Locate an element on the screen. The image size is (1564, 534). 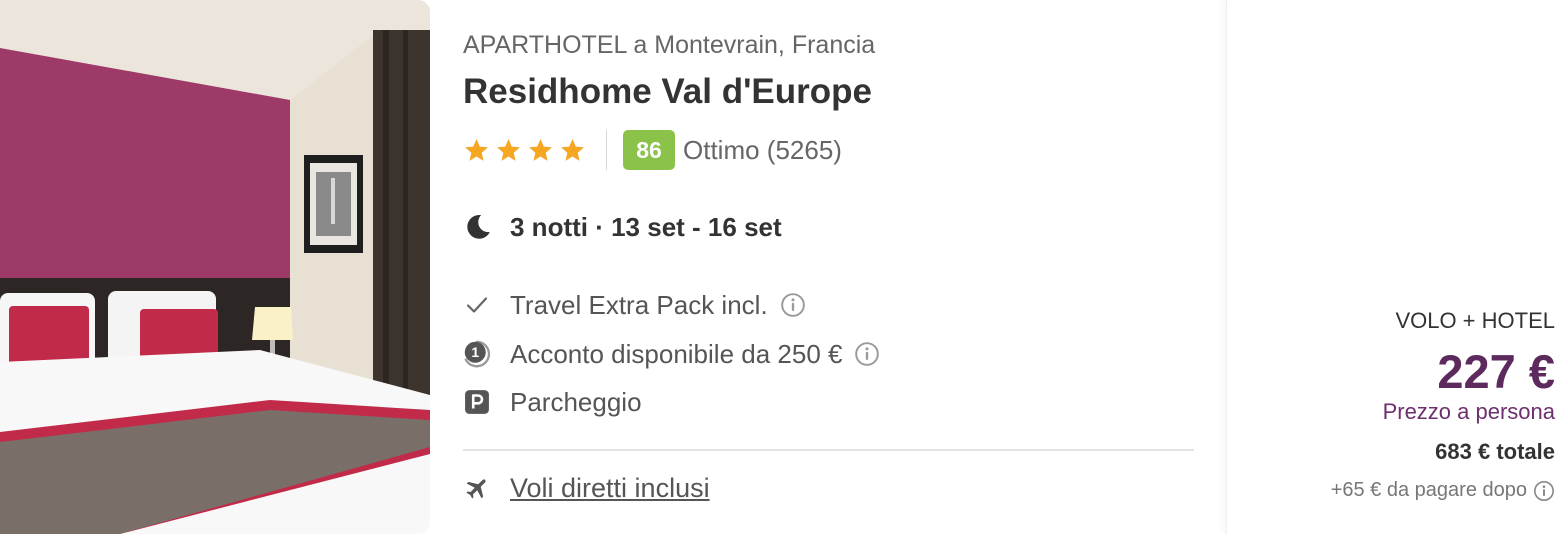
check-icon is located at coordinates (477, 305).